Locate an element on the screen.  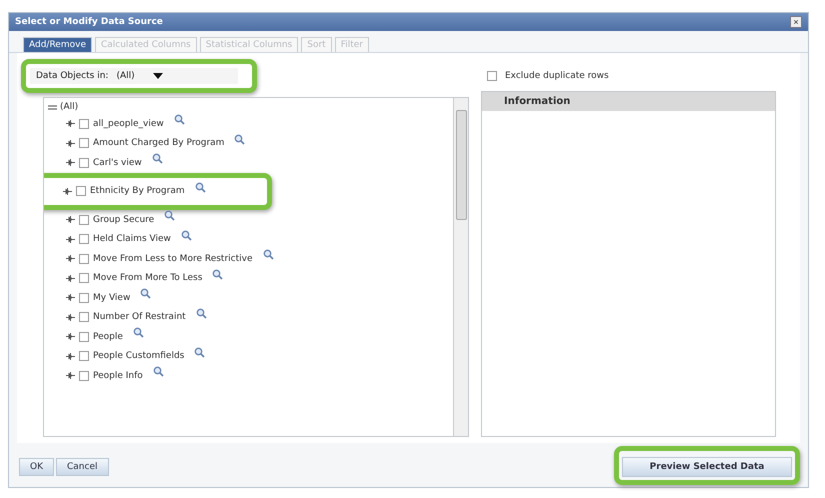
tree-item-label: People Customfields is located at coordinates (138, 356).